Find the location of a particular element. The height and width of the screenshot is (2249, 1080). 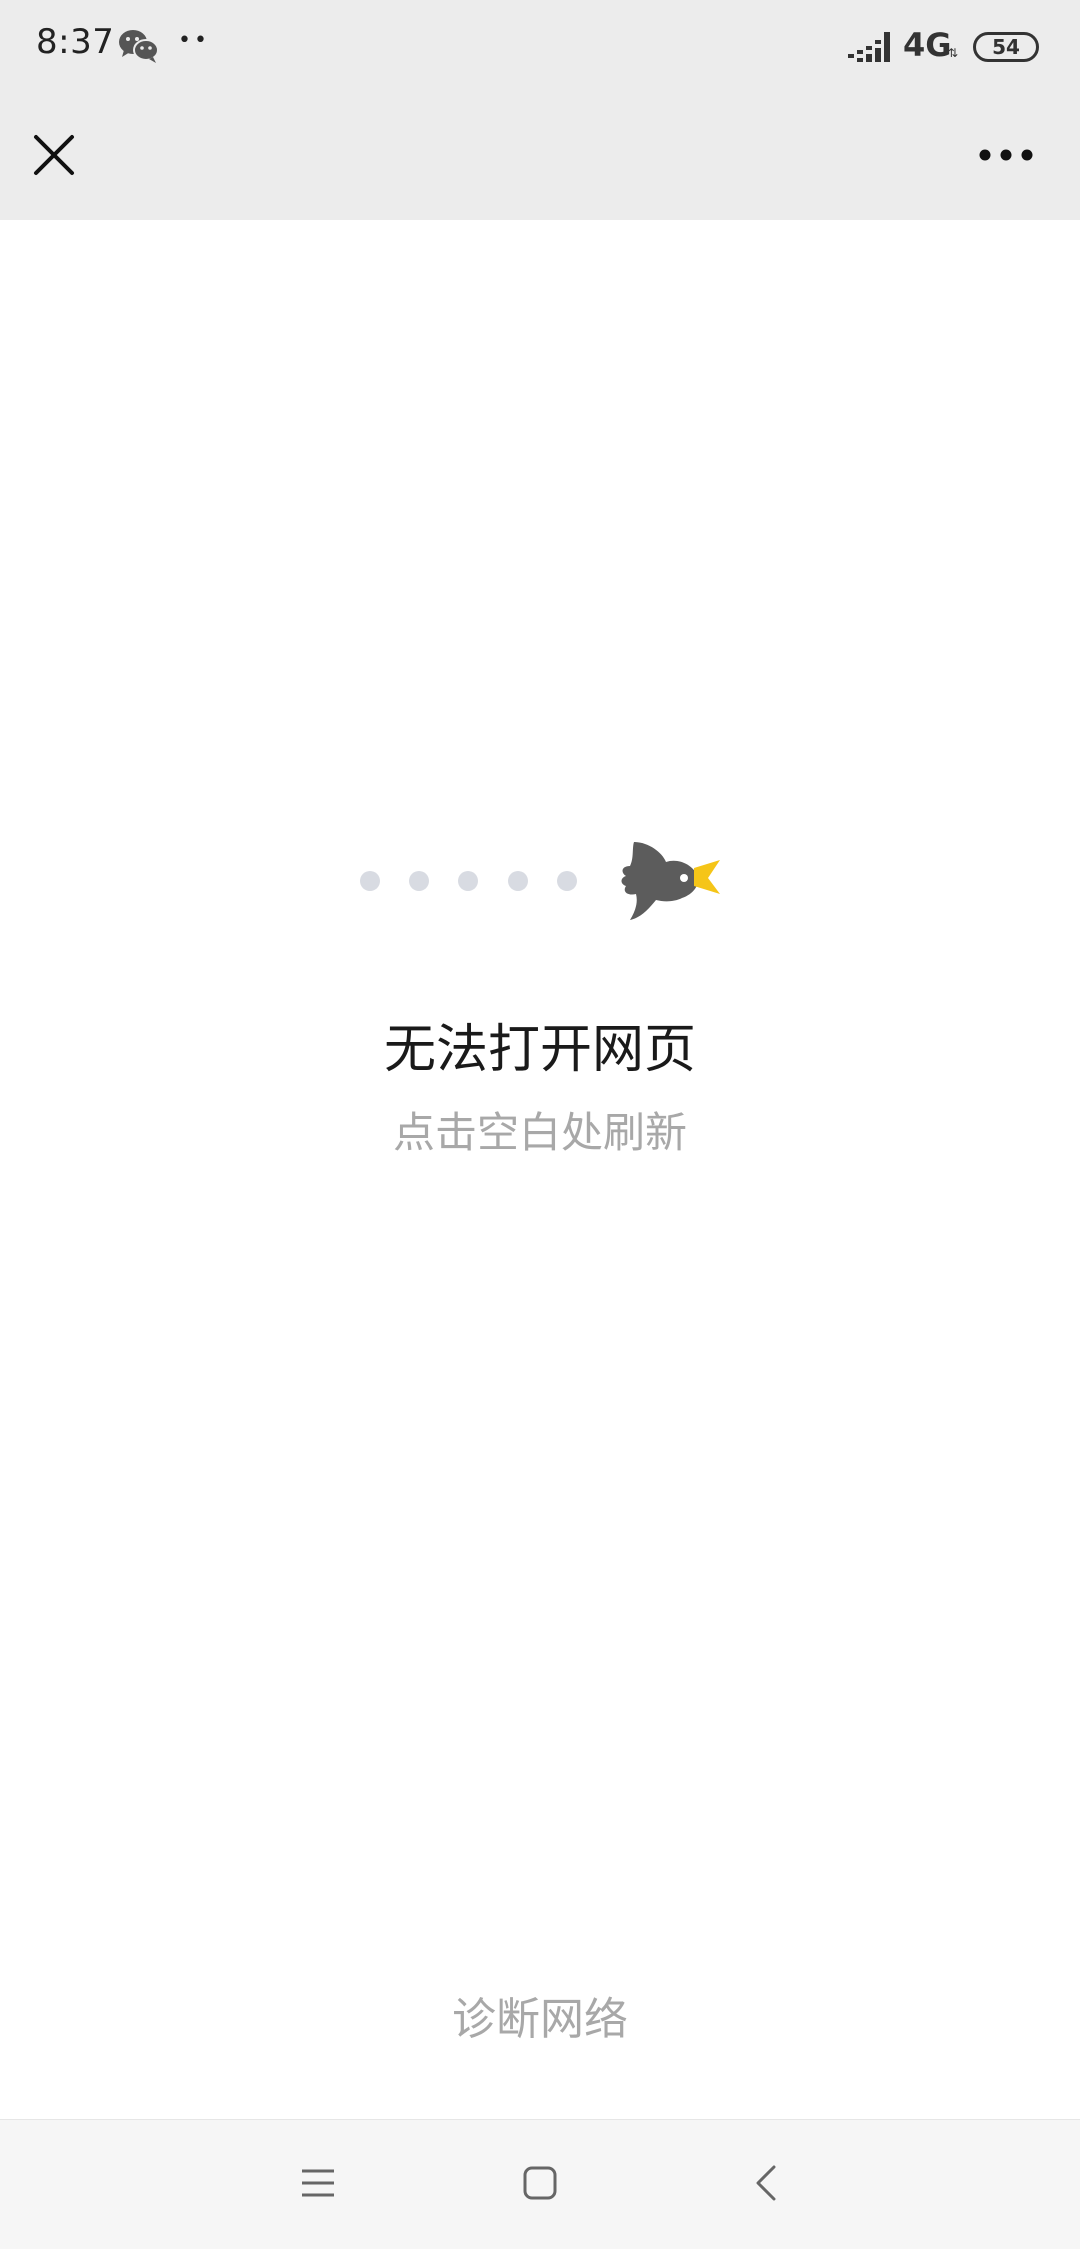

home-icon is located at coordinates (540, 2183).